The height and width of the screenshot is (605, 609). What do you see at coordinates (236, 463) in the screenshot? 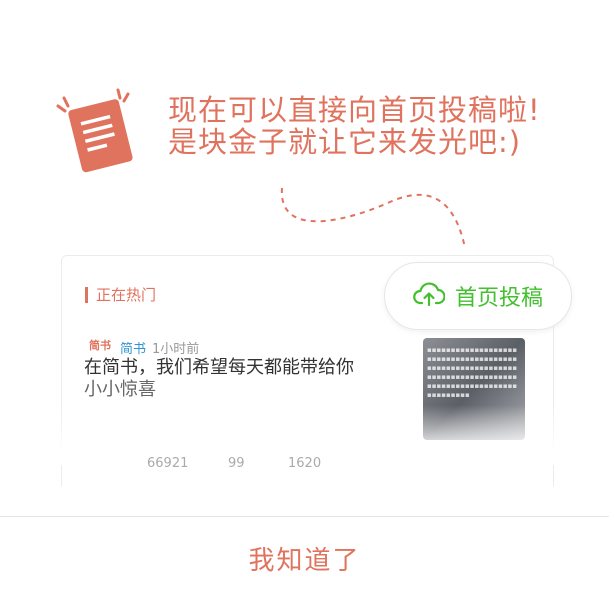
I see `stat-comments: 99` at bounding box center [236, 463].